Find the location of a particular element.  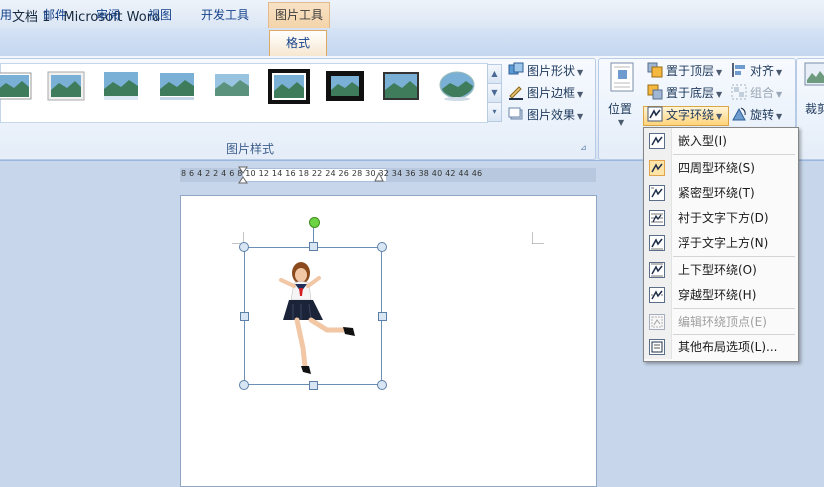

tab-view: 视图 is located at coordinates (160, 16).